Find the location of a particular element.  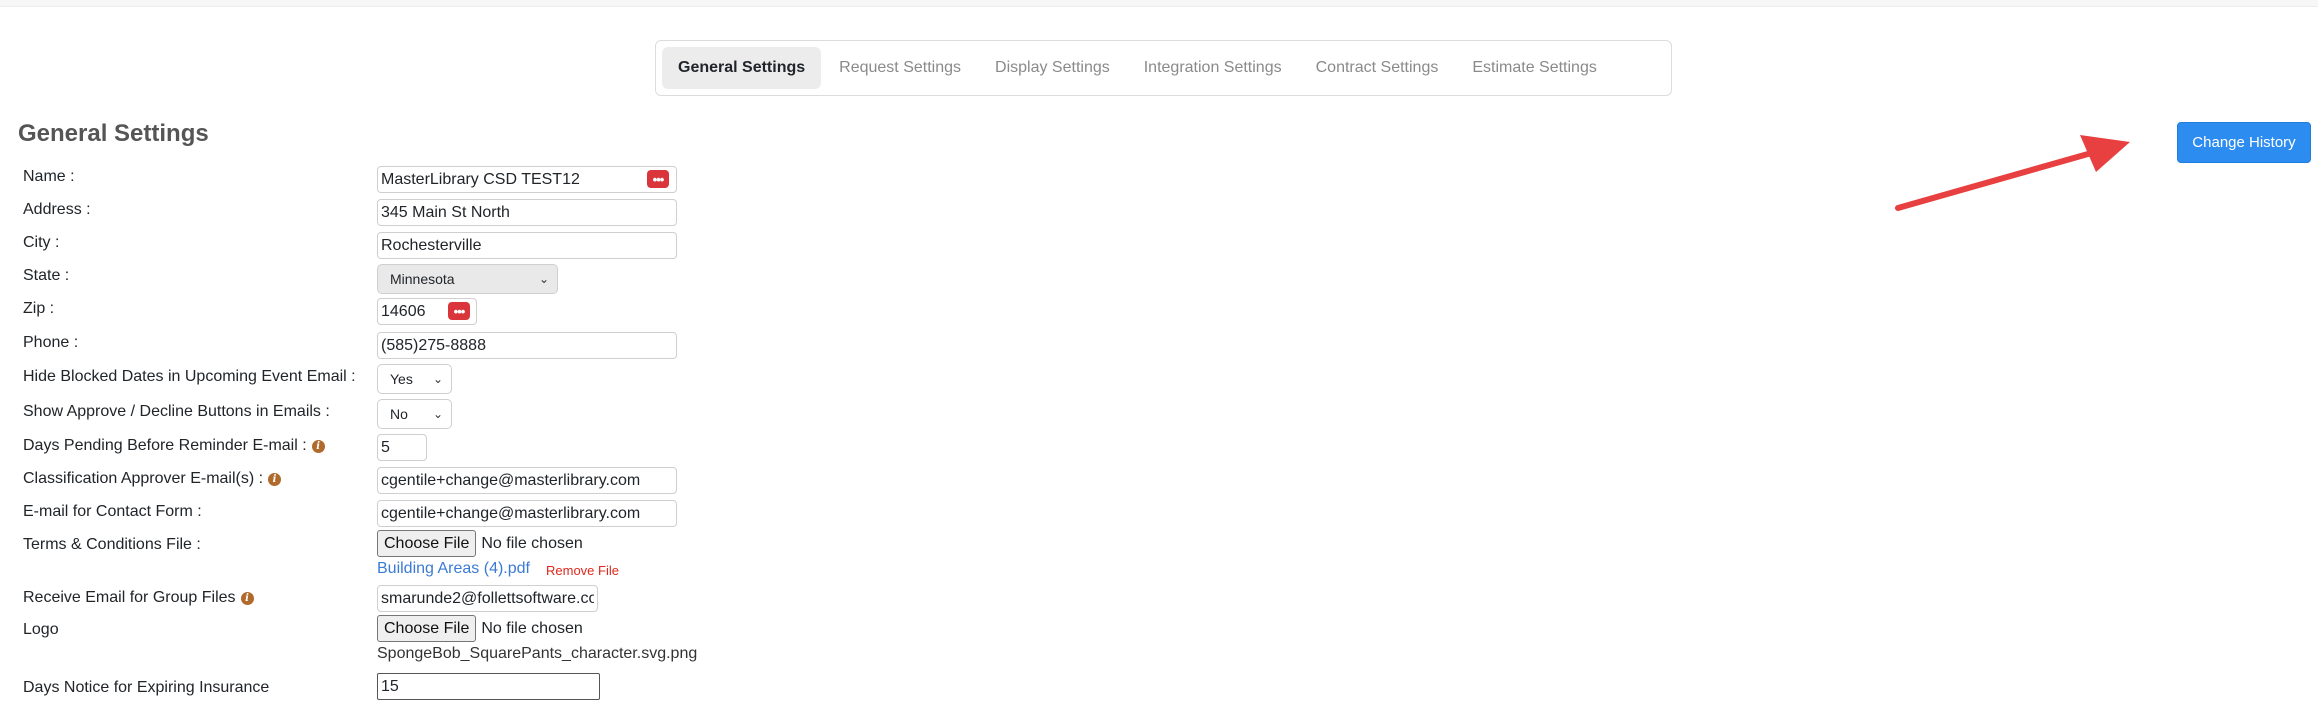

tab-estimate-settings: Estimate Settings is located at coordinates (1534, 68).